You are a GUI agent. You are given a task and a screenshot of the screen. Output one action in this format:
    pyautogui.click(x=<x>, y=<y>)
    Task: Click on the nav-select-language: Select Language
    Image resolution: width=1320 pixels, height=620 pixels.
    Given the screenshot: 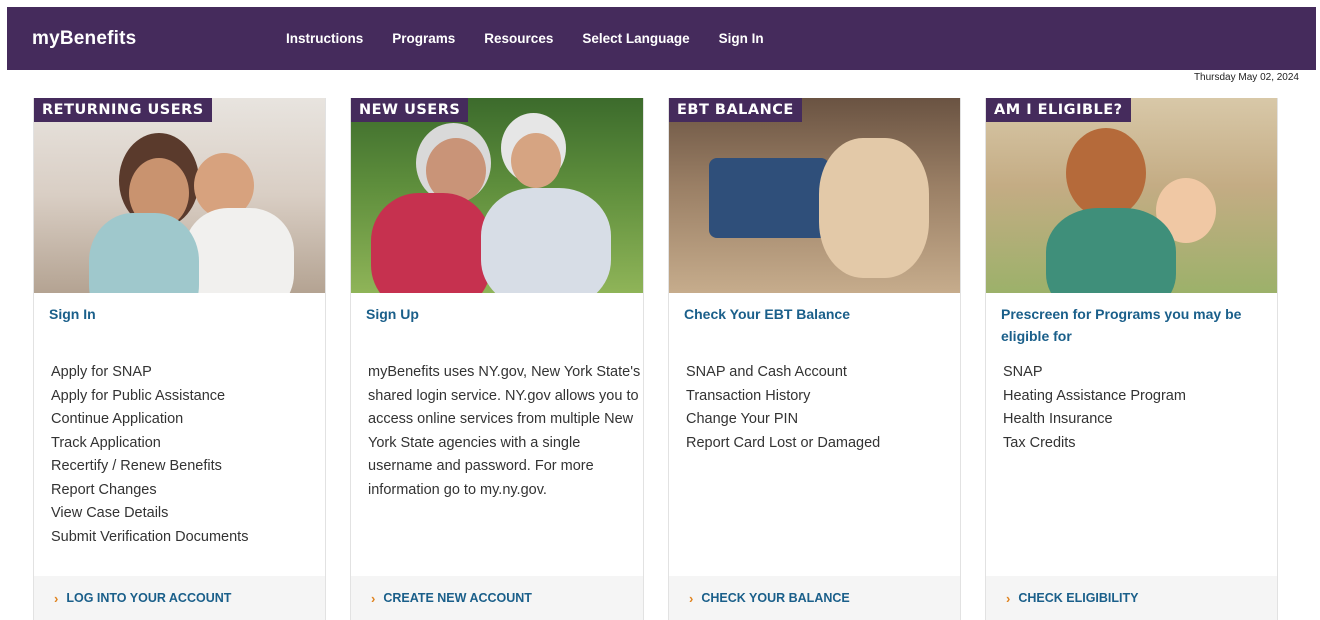 What is the action you would take?
    pyautogui.click(x=635, y=38)
    